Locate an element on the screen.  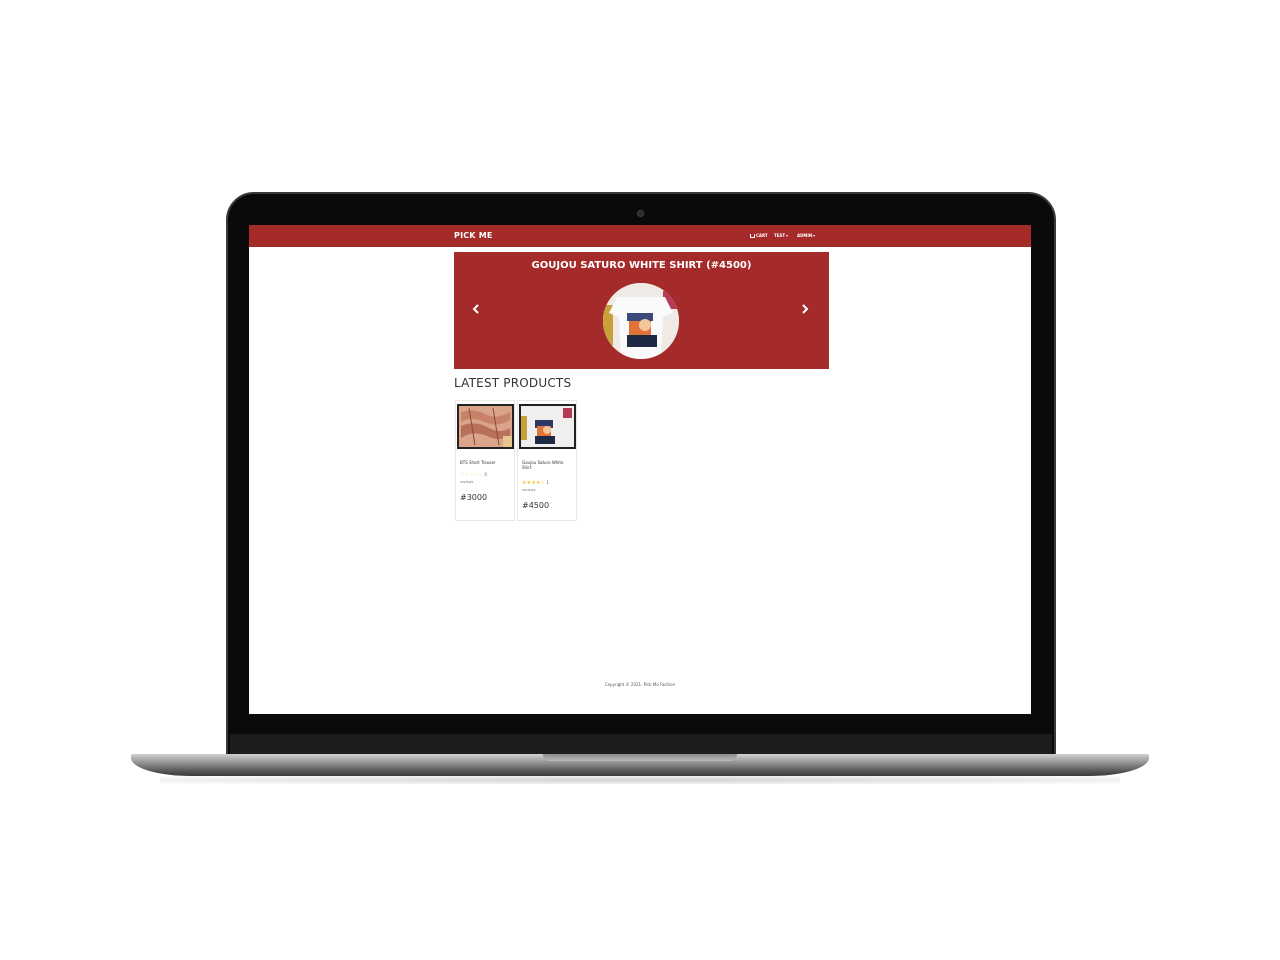
chevron-right-icon is located at coordinates (805, 309).